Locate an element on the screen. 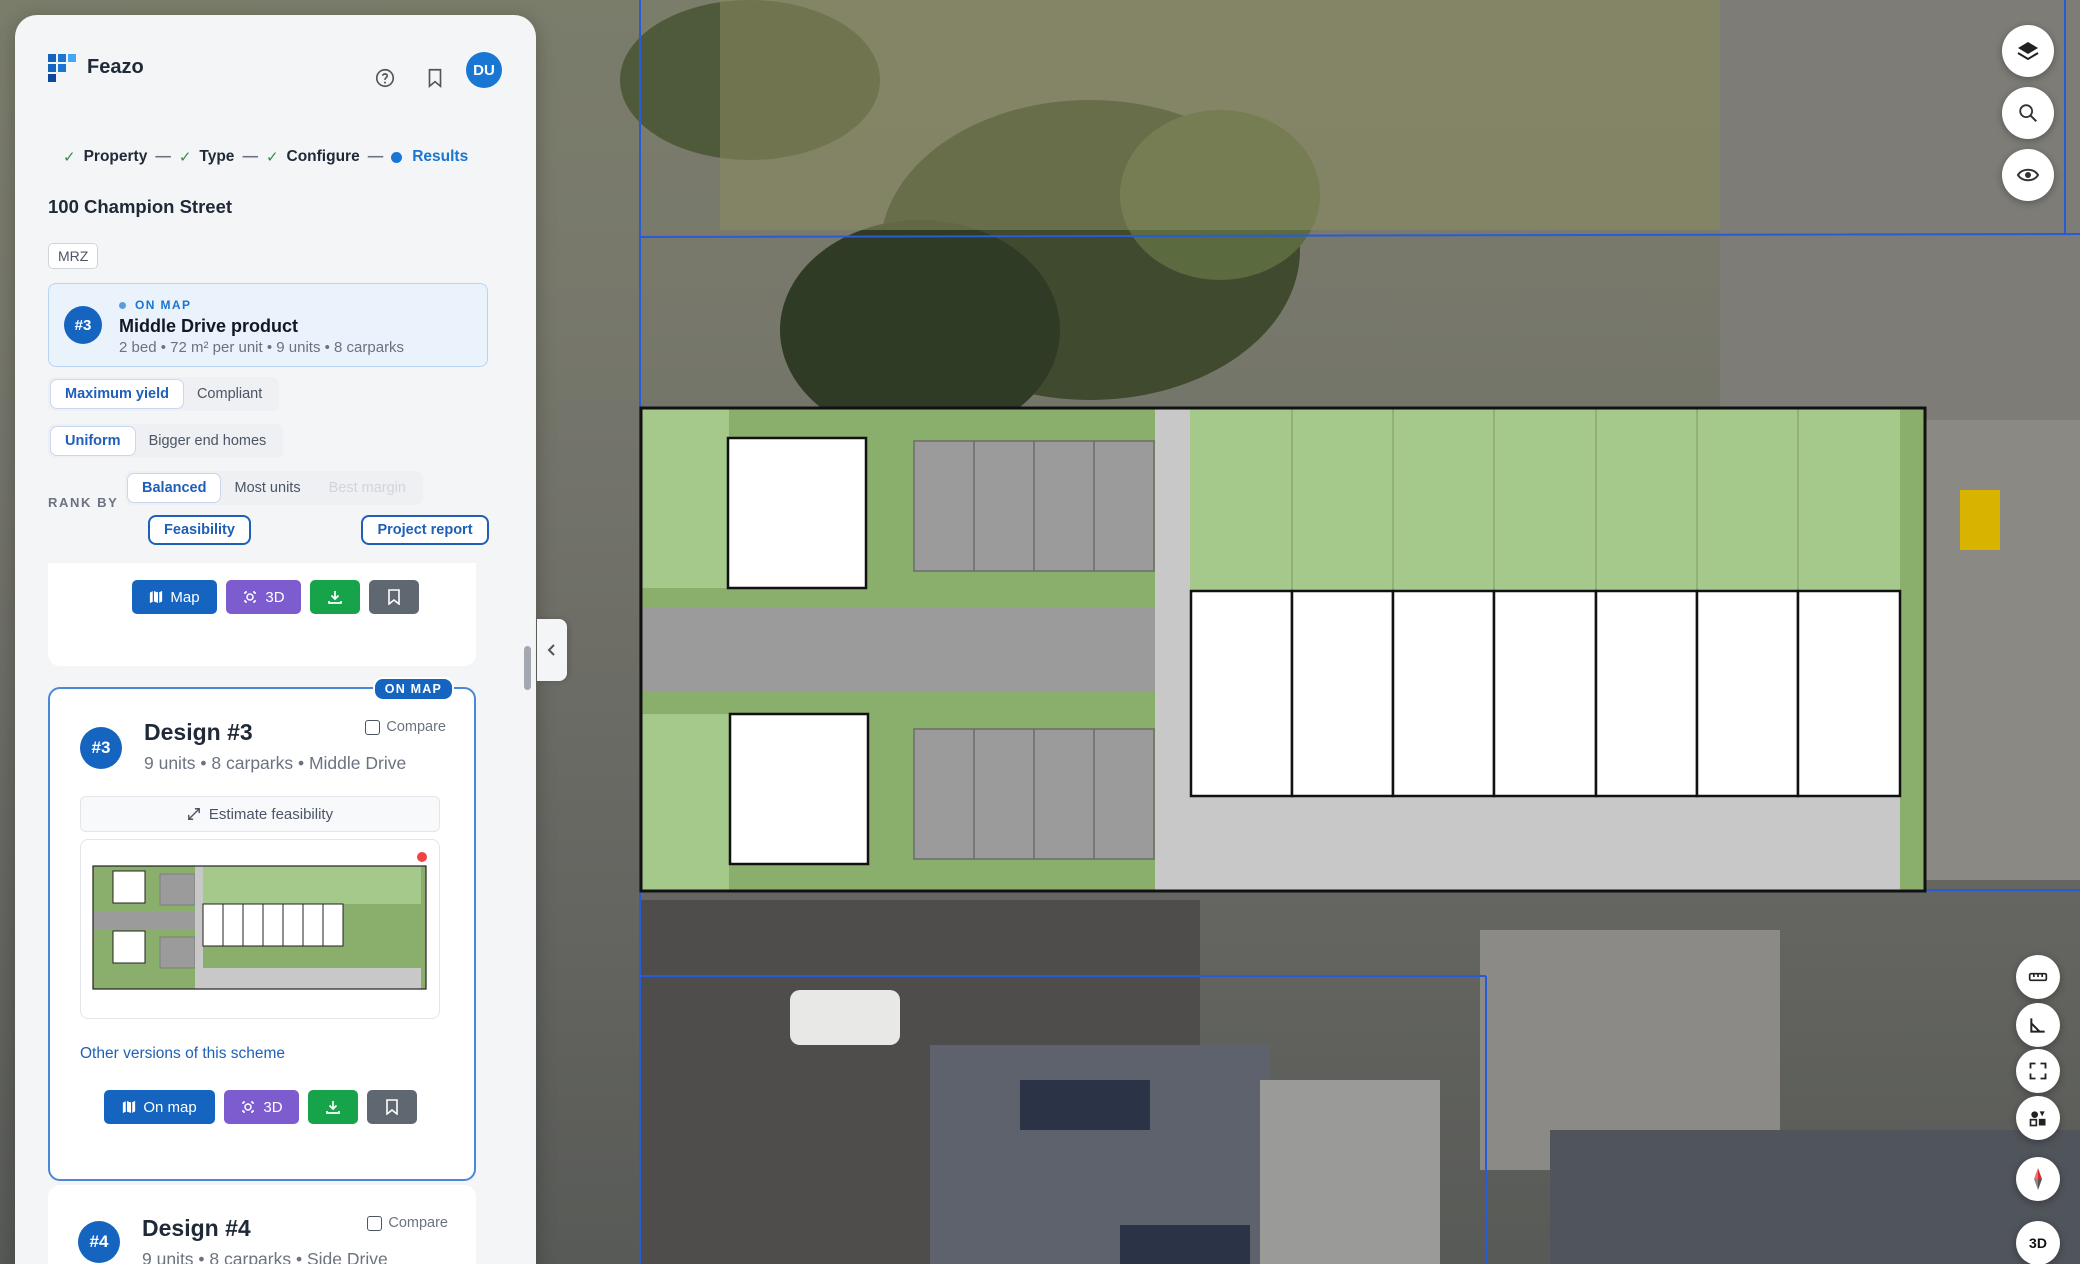  step-results: Results is located at coordinates (440, 157).